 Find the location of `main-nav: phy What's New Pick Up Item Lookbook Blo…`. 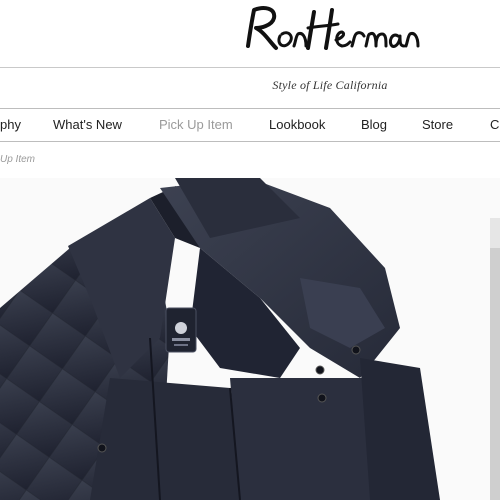

main-nav: phy What's New Pick Up Item Lookbook Blo… is located at coordinates (250, 125).